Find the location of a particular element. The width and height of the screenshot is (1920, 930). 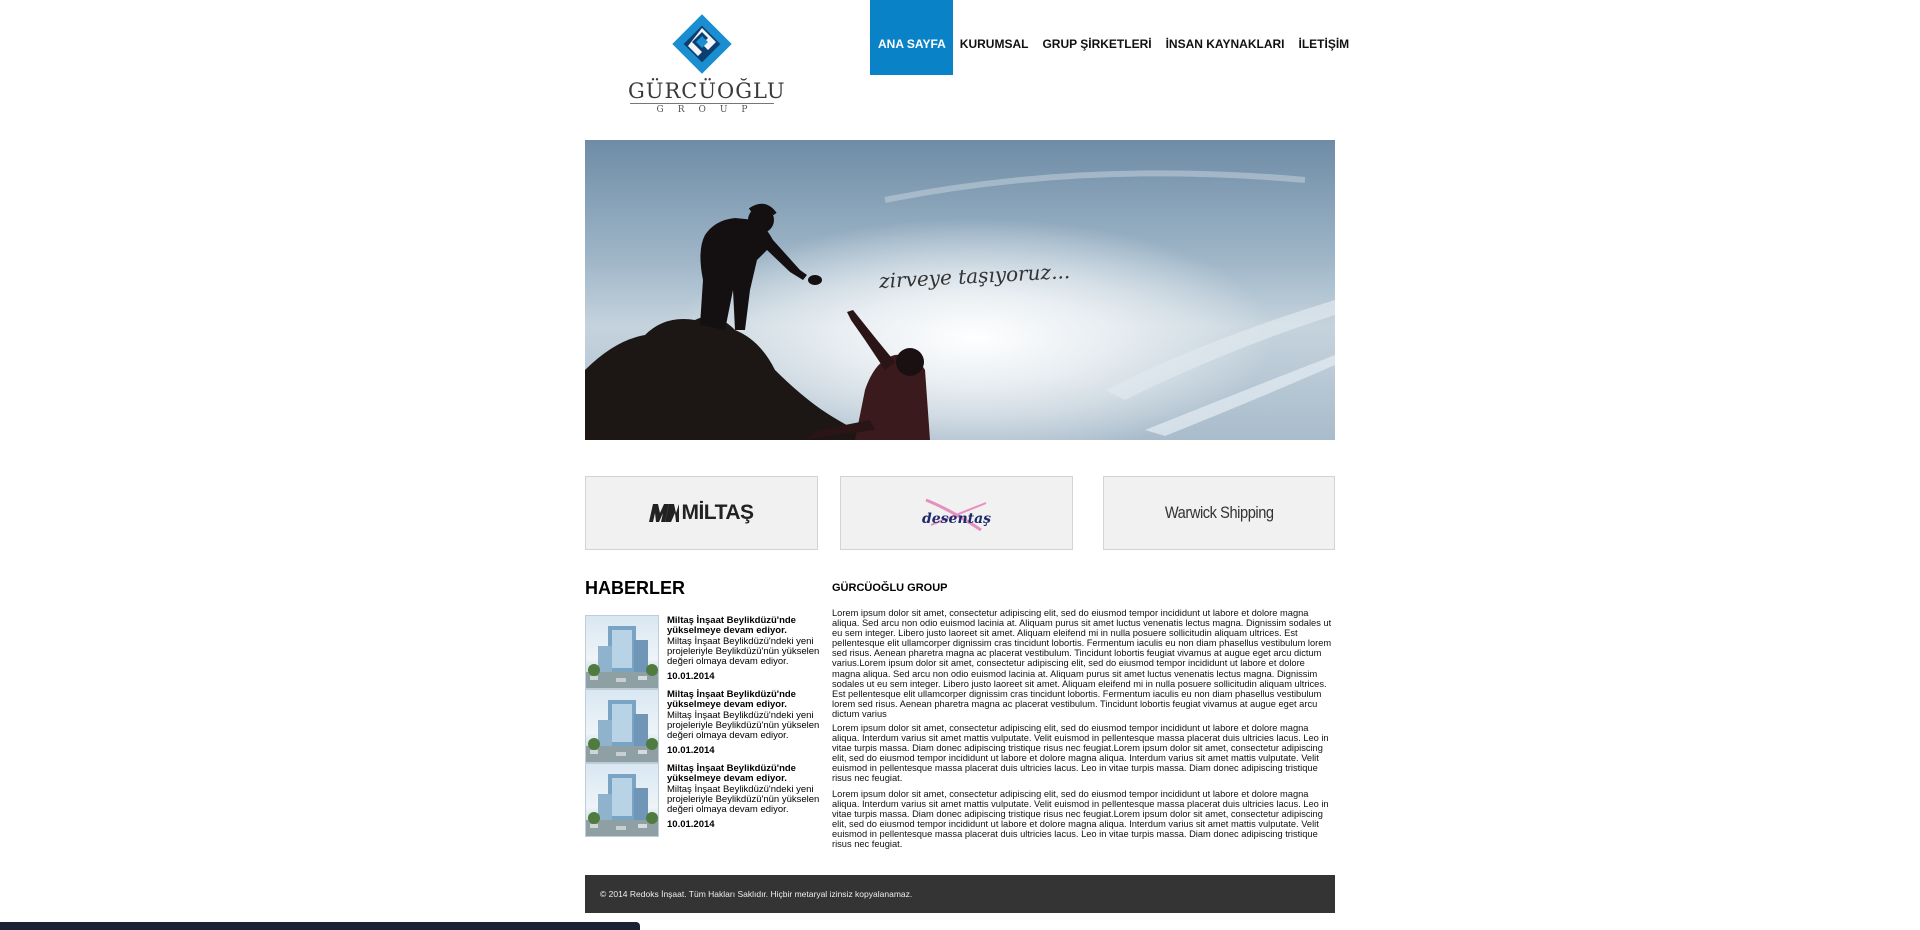

logo-divider is located at coordinates (702, 103).